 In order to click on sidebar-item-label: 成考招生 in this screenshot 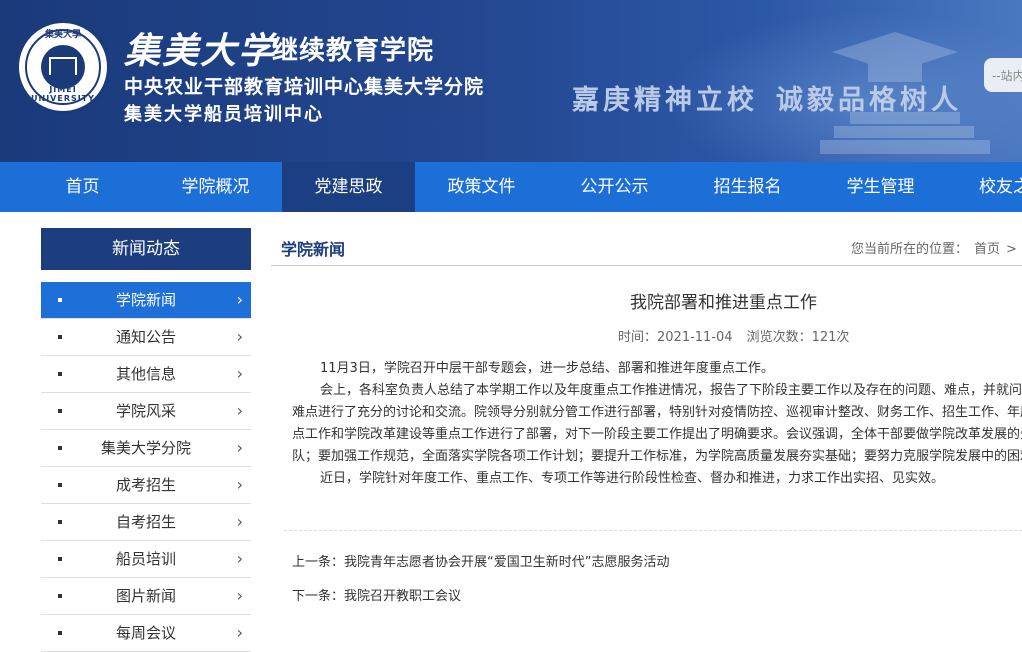, I will do `click(145, 485)`.